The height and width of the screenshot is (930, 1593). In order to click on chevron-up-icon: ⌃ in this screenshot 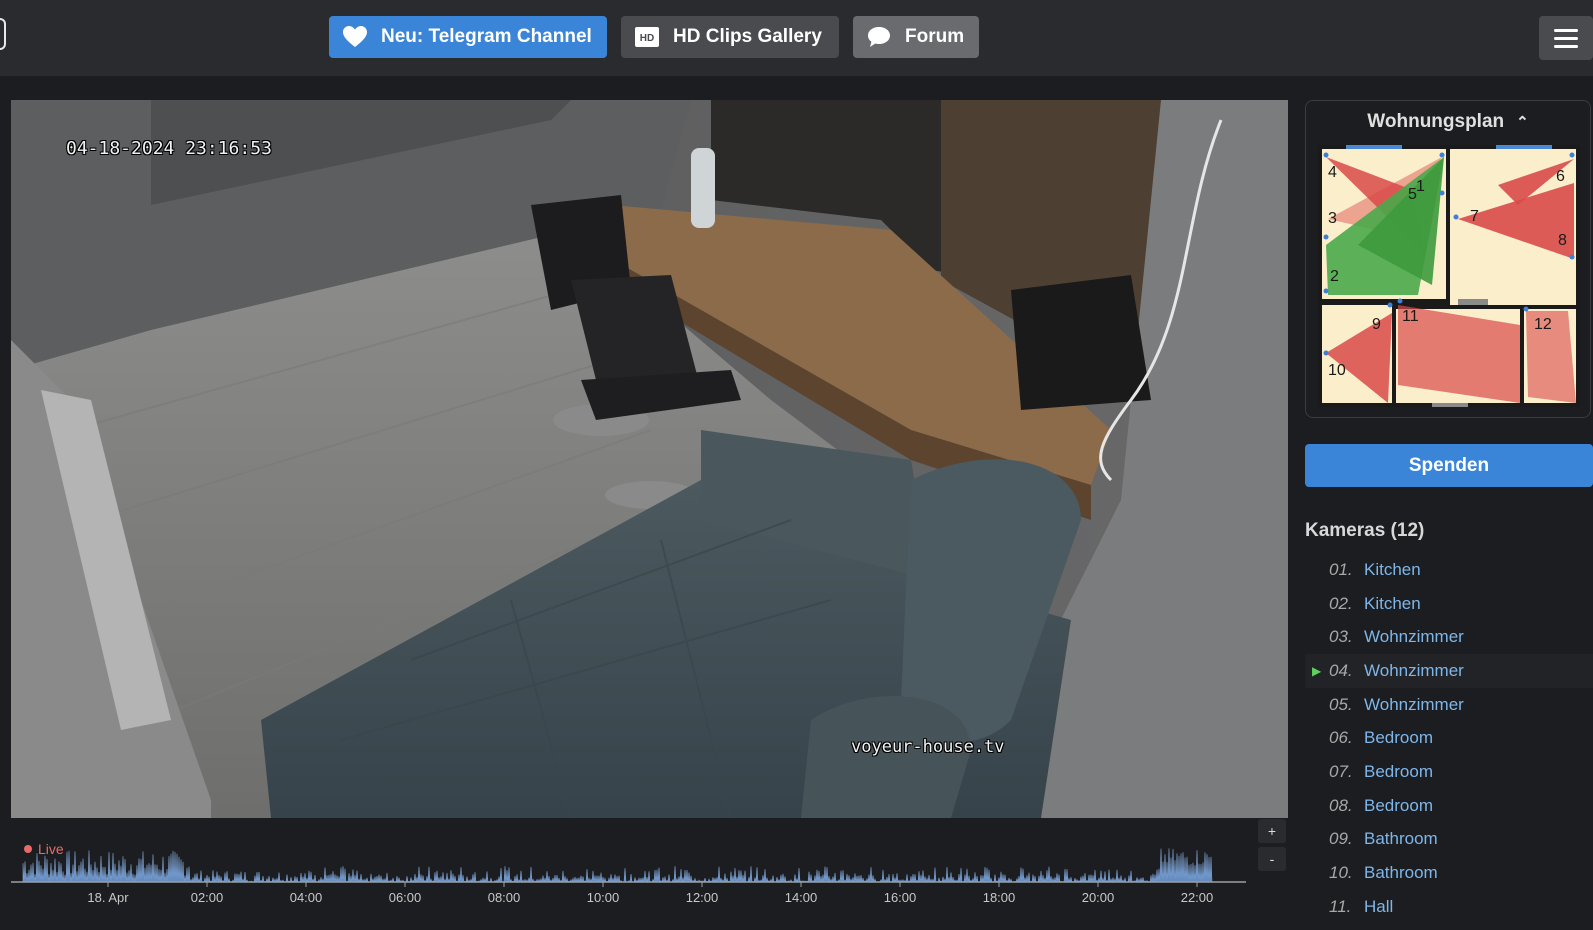, I will do `click(1522, 122)`.